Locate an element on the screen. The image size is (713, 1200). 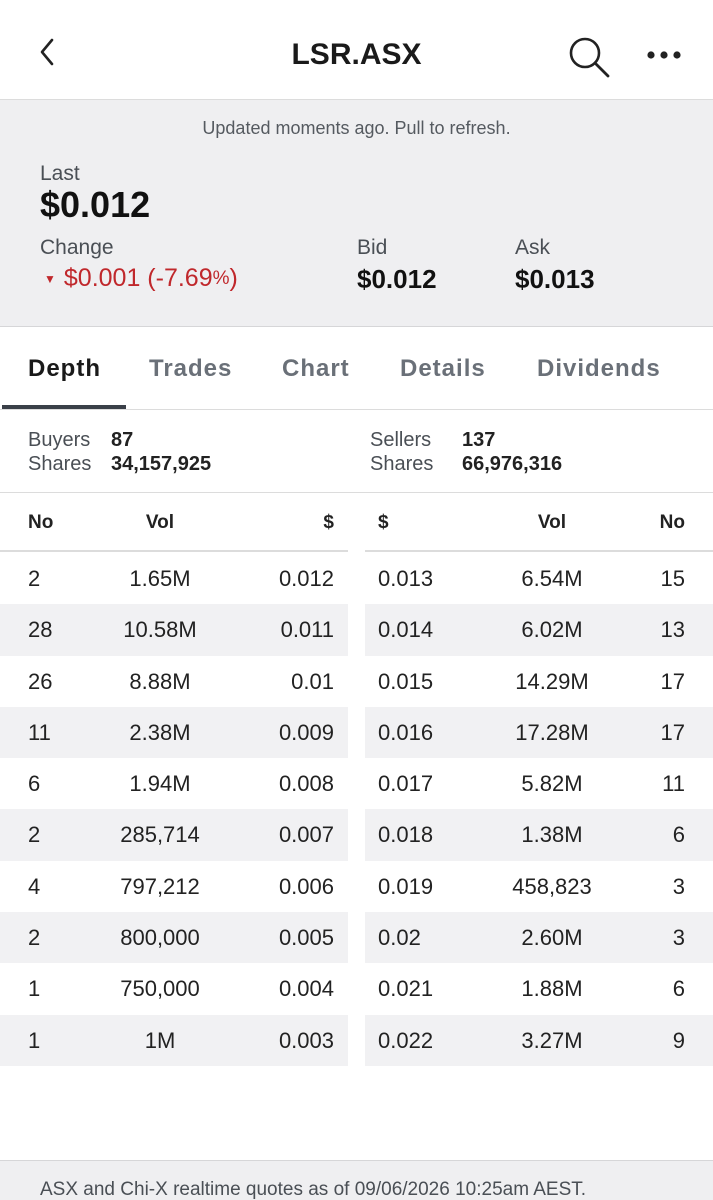
buy-vol-cell: 1.65M is located at coordinates (160, 578).